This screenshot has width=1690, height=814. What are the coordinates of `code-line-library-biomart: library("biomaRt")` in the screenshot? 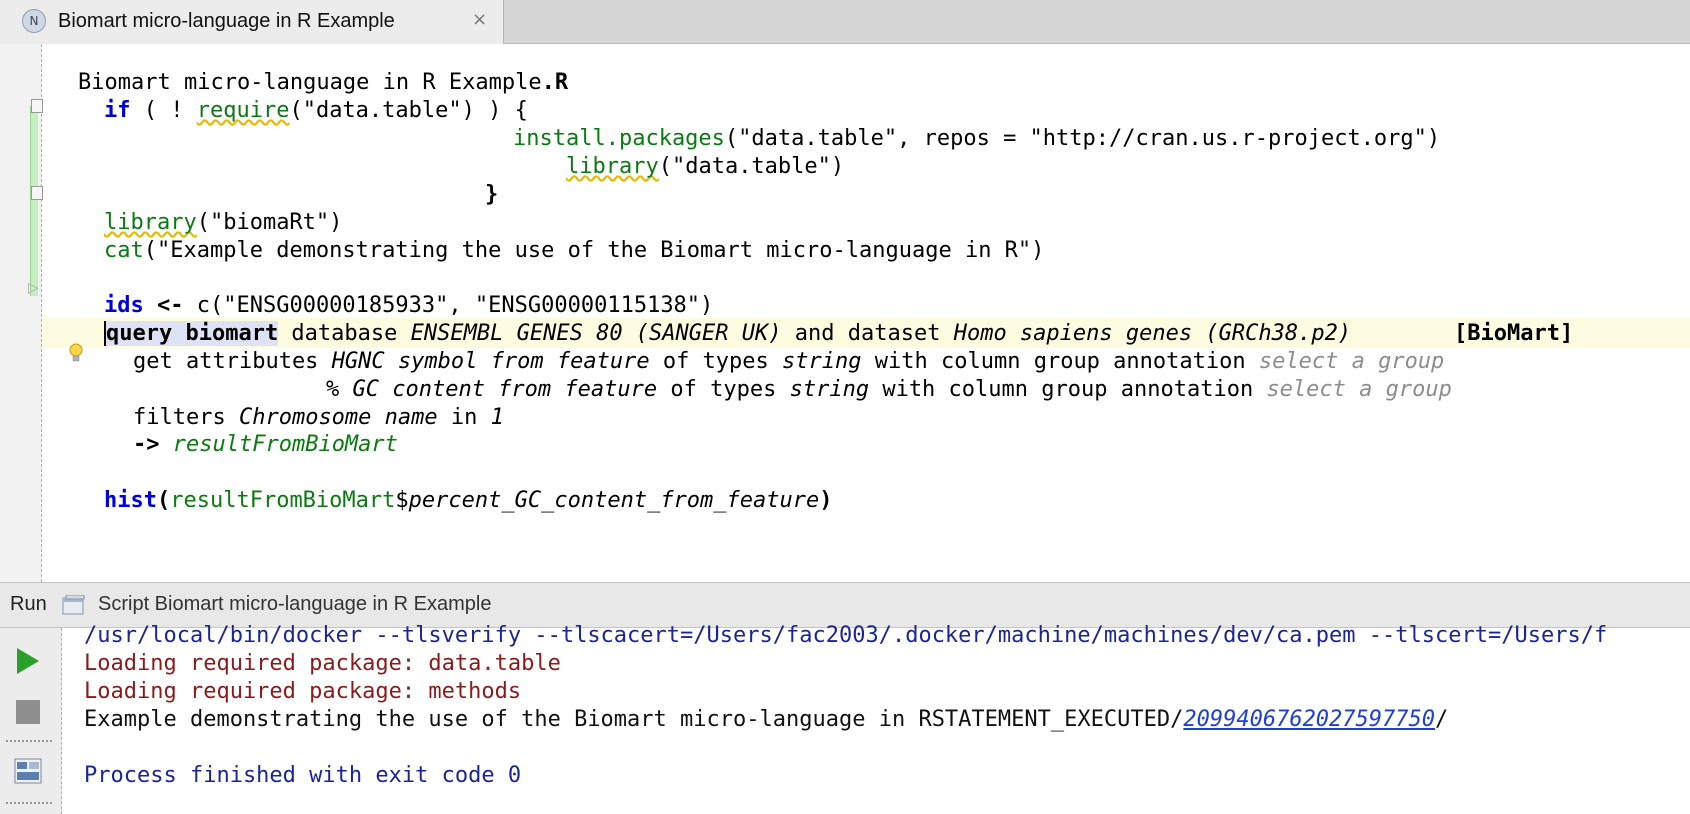 It's located at (223, 223).